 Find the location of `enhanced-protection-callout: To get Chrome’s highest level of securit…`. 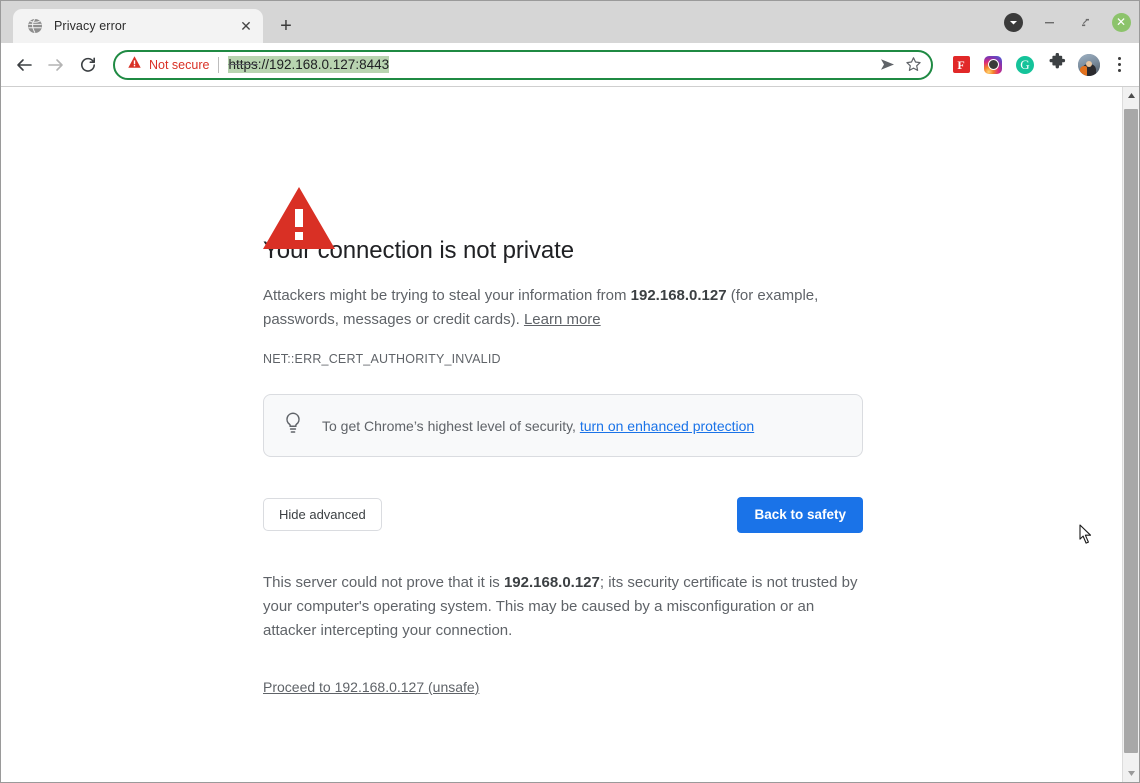

enhanced-protection-callout: To get Chrome’s highest level of securit… is located at coordinates (563, 426).